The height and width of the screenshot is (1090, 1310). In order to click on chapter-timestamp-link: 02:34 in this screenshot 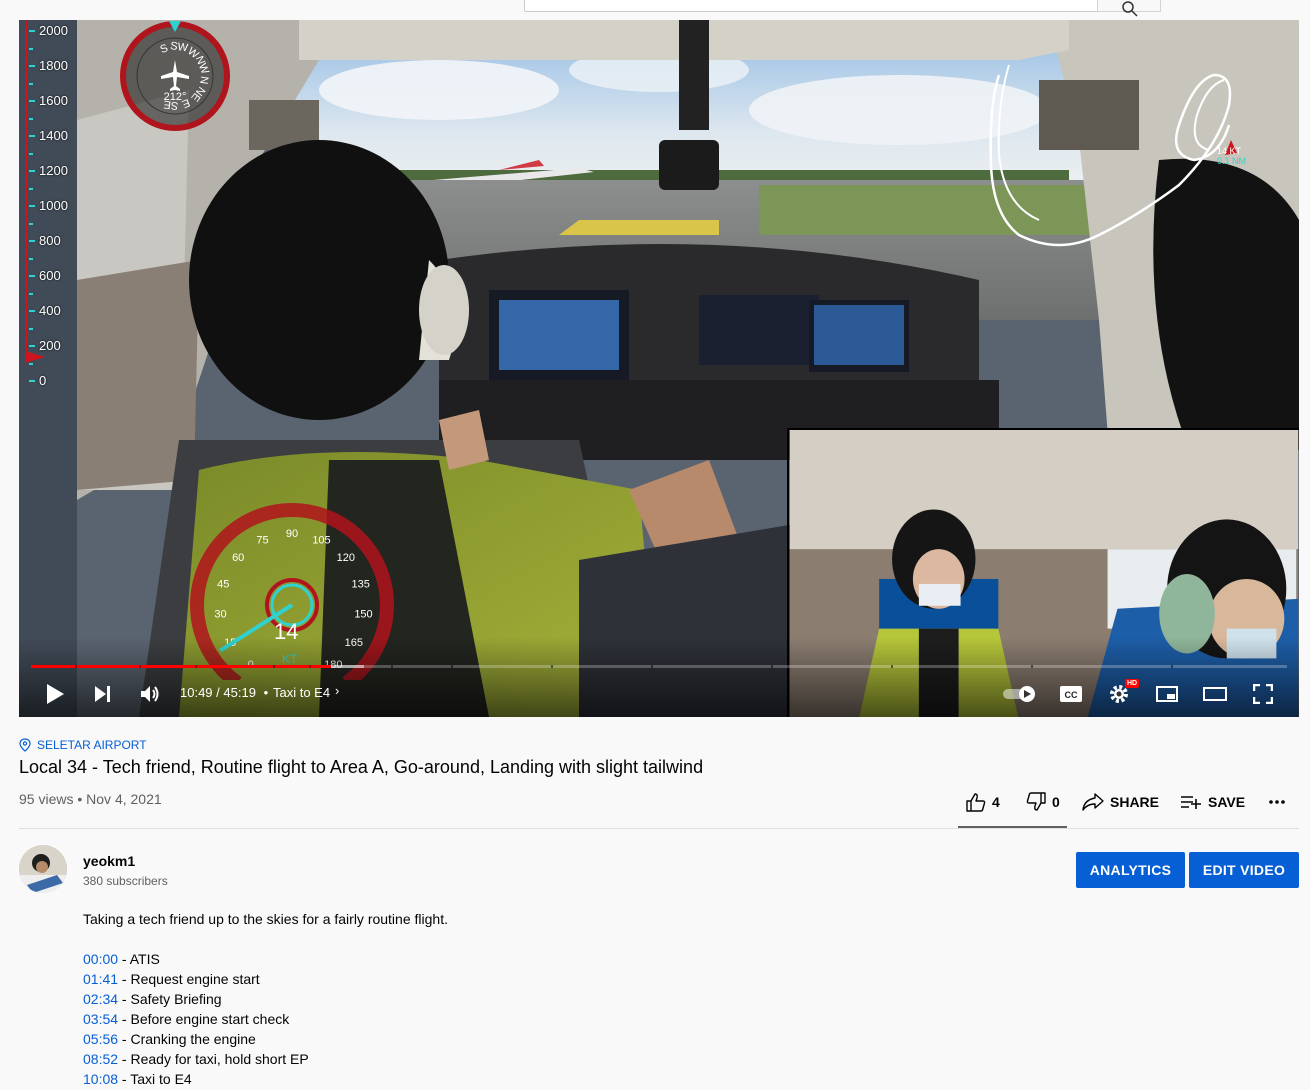, I will do `click(100, 999)`.